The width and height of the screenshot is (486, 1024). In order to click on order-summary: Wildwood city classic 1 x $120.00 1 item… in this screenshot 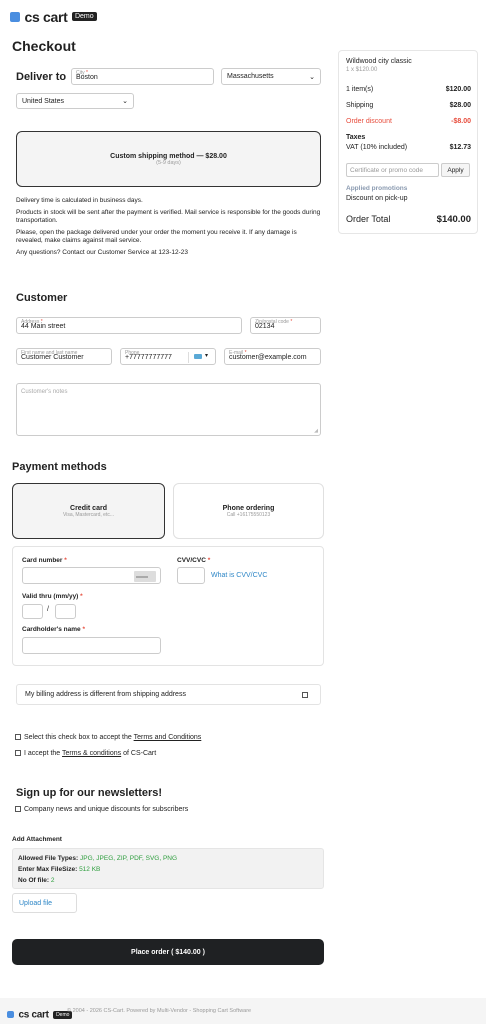, I will do `click(408, 142)`.